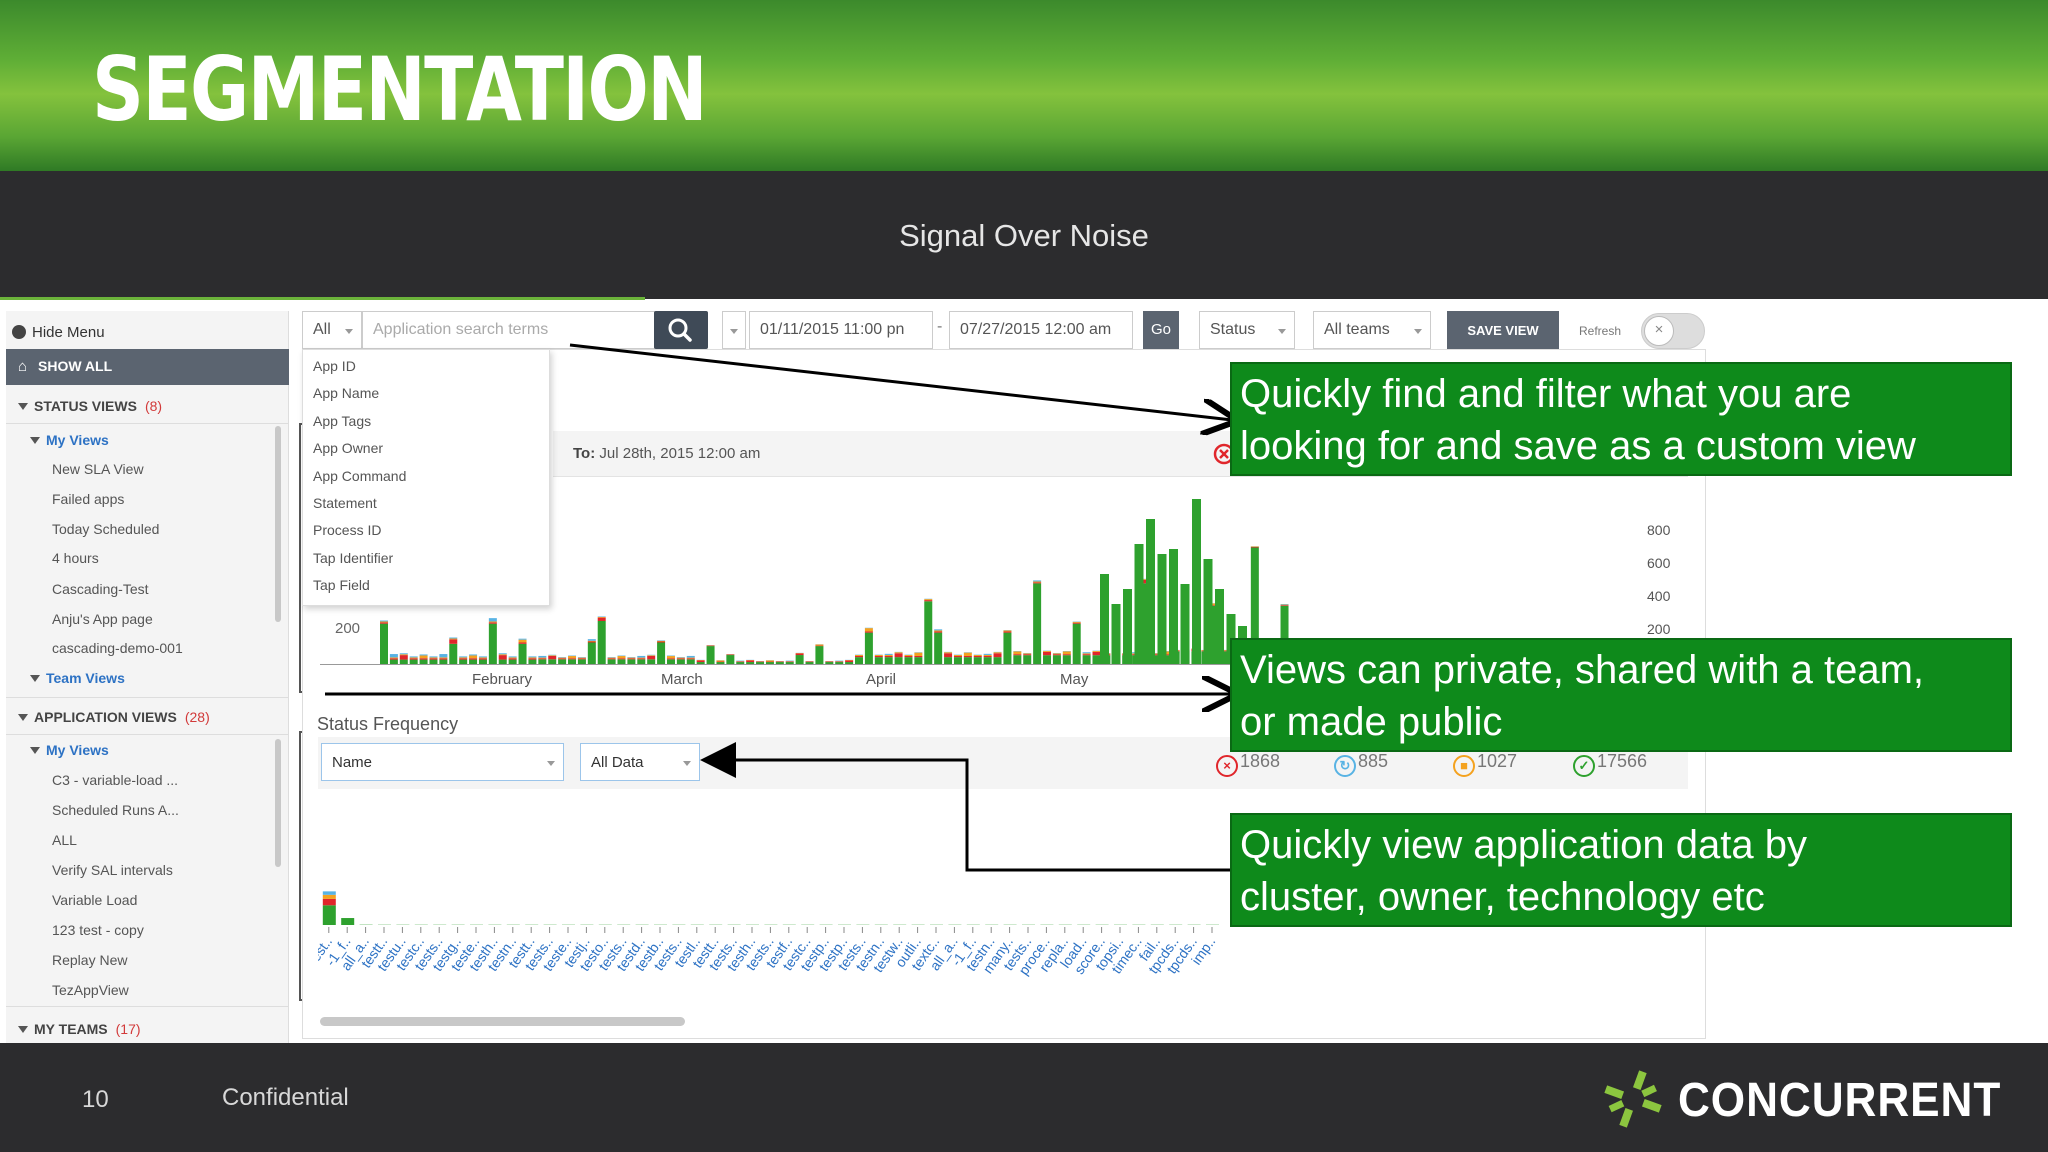 Image resolution: width=2048 pixels, height=1152 pixels. I want to click on application-views-label: APPLICATION VIEWS, so click(105, 717).